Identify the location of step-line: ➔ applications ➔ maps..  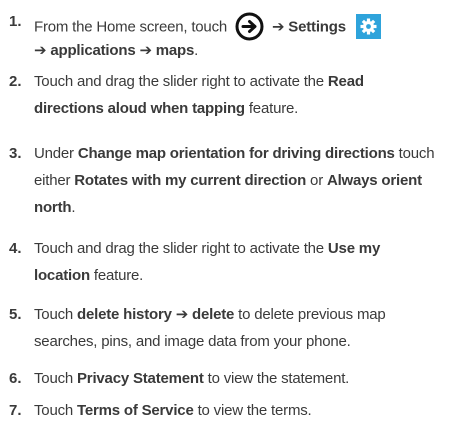
(116, 50).